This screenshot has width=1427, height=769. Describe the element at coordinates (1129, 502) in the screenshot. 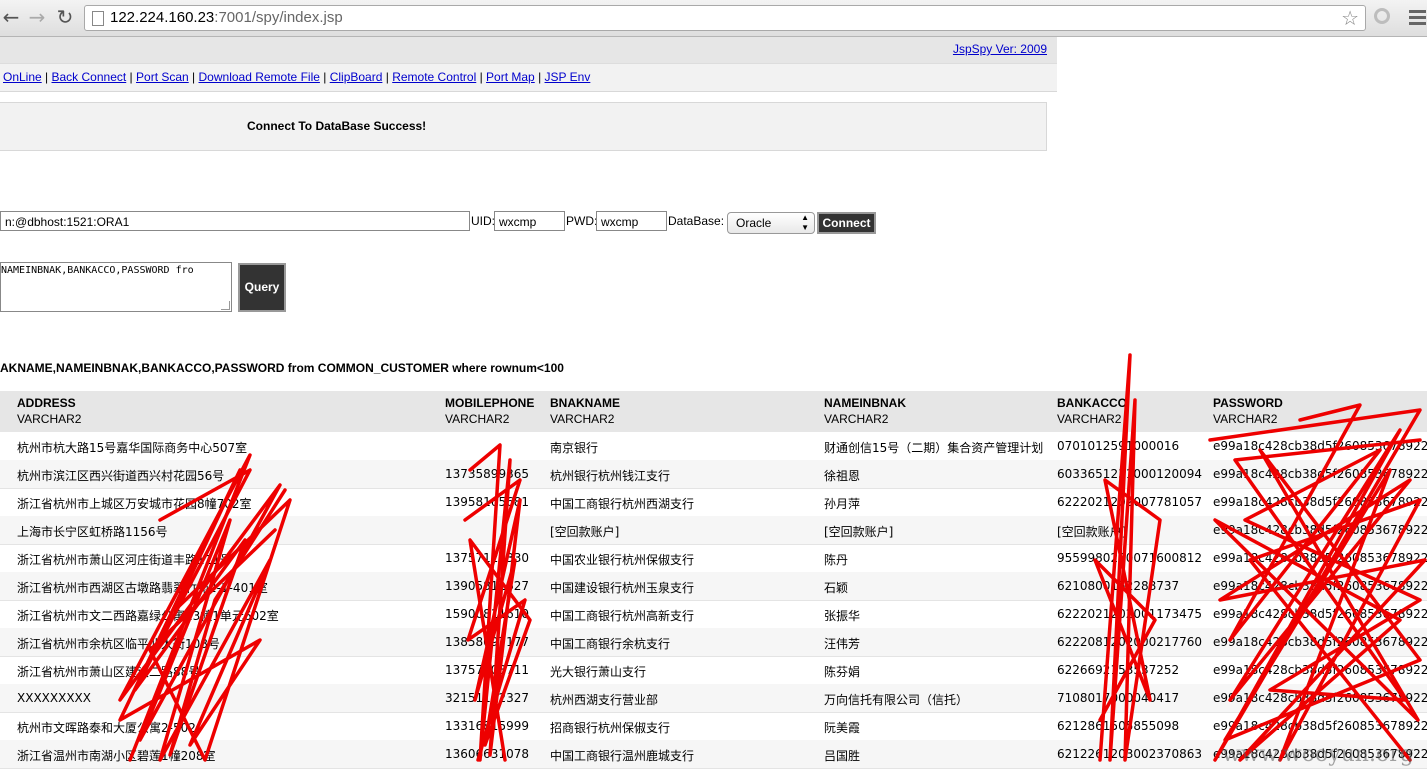

I see `table-cell: 6222021202007781057` at that location.